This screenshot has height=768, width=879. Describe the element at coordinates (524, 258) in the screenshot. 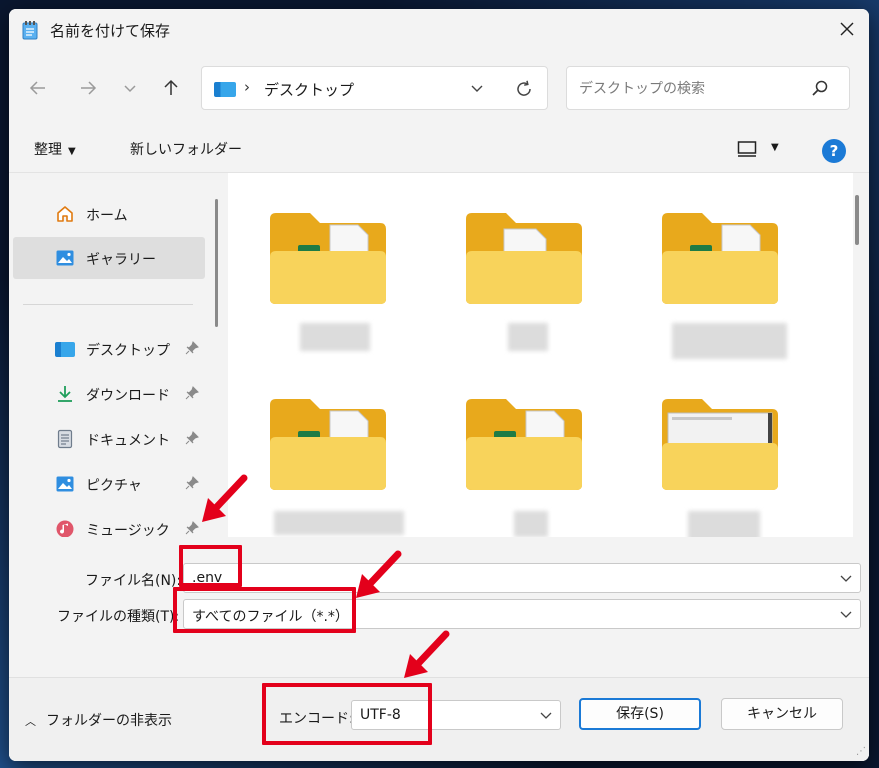

I see `document-folder-icon` at that location.